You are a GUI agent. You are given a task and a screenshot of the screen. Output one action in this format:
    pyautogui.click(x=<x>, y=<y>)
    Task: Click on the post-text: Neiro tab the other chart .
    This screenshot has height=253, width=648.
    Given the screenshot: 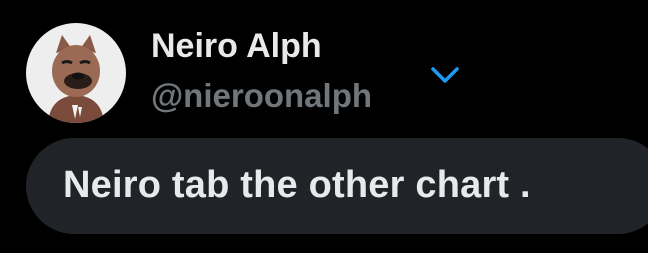 What is the action you would take?
    pyautogui.click(x=297, y=185)
    